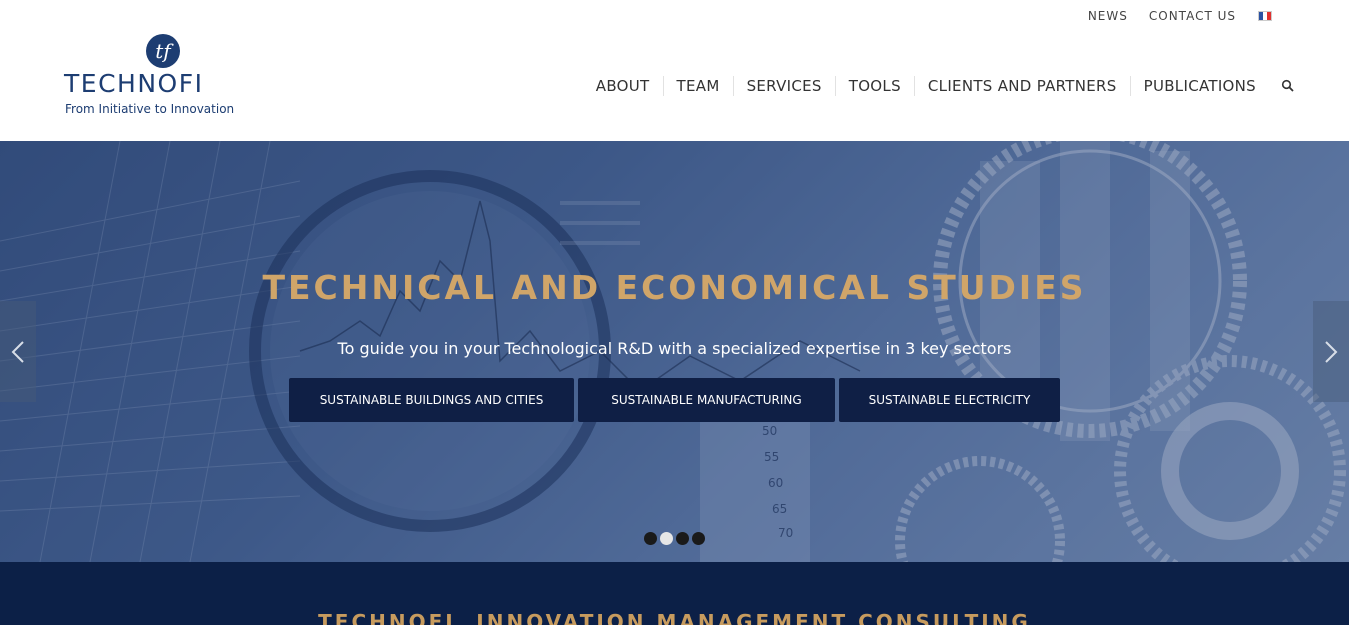  I want to click on sustainable-manufacturing-button: SUSTAINABLE MANUFACTURING, so click(706, 400).